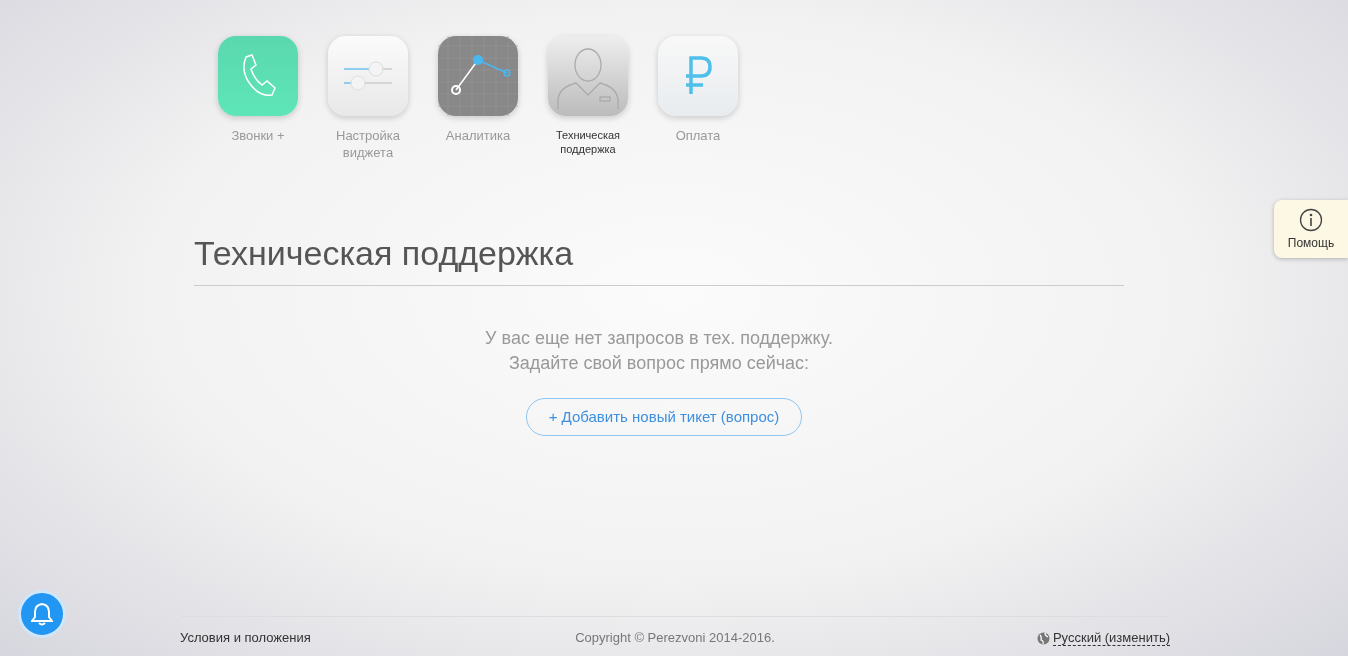 The image size is (1348, 656). Describe the element at coordinates (478, 136) in the screenshot. I see `nav-label: Аналитика` at that location.